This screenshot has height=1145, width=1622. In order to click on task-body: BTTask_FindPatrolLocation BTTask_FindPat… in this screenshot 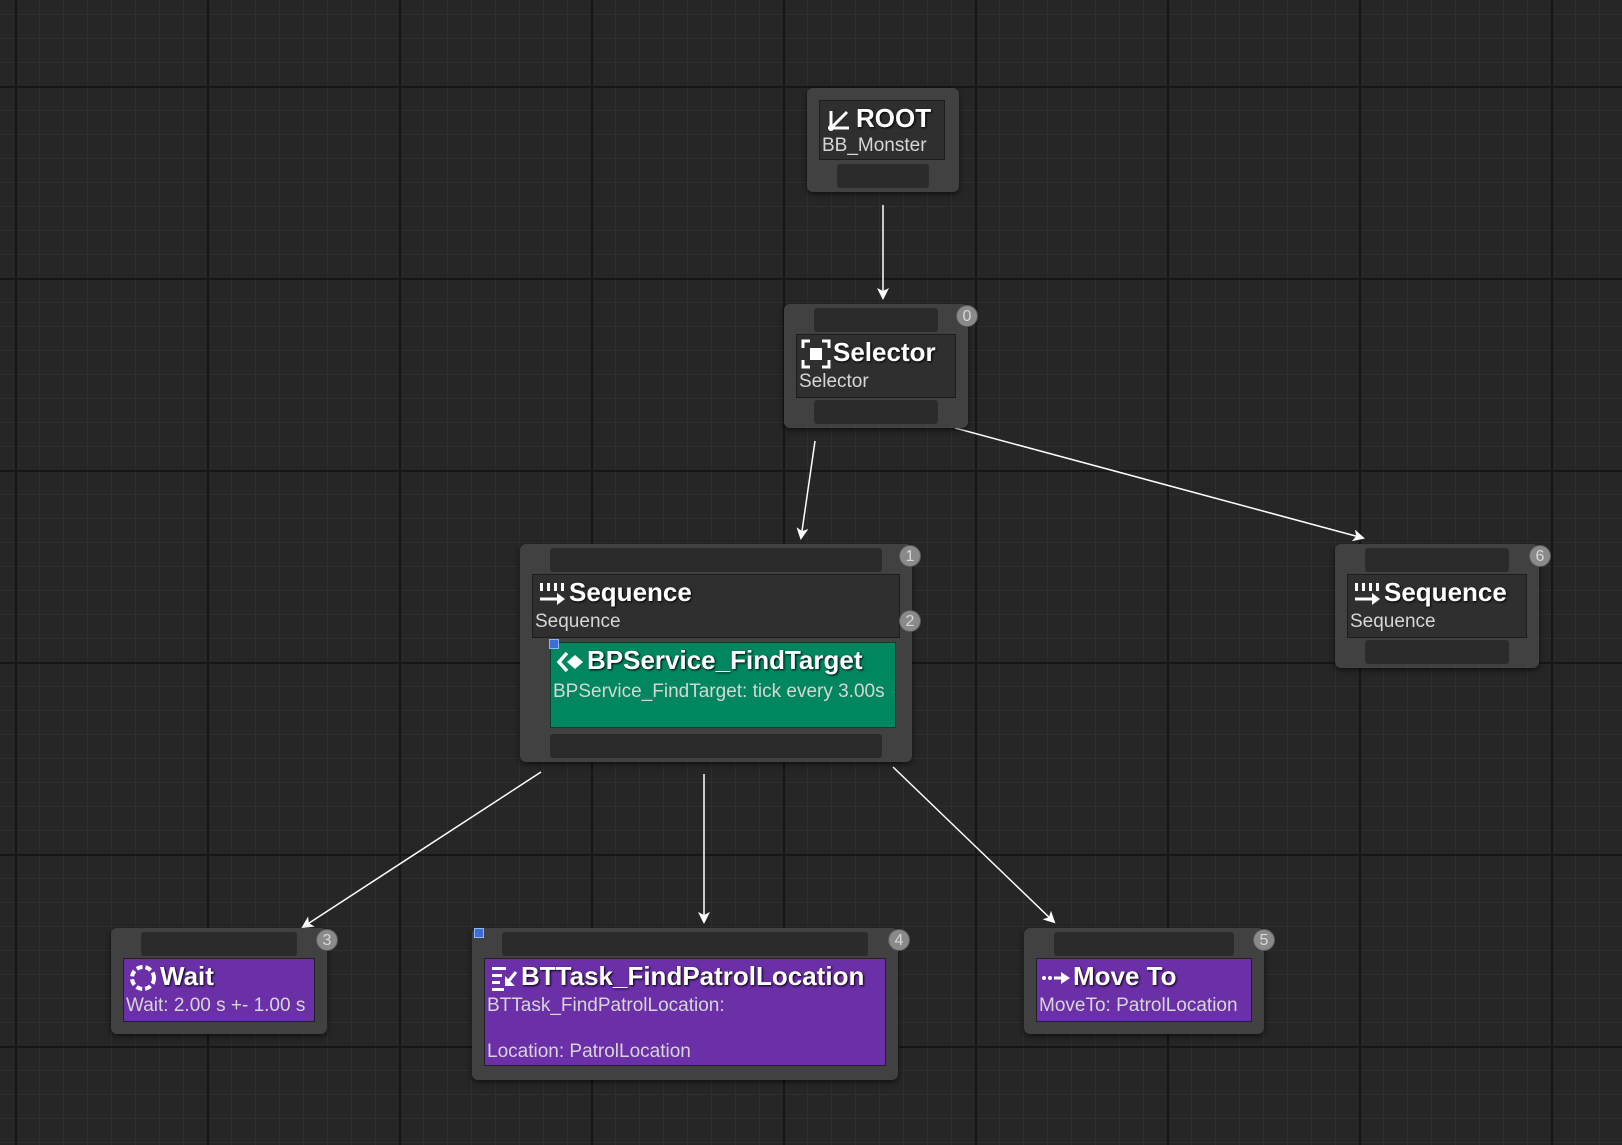, I will do `click(685, 1012)`.